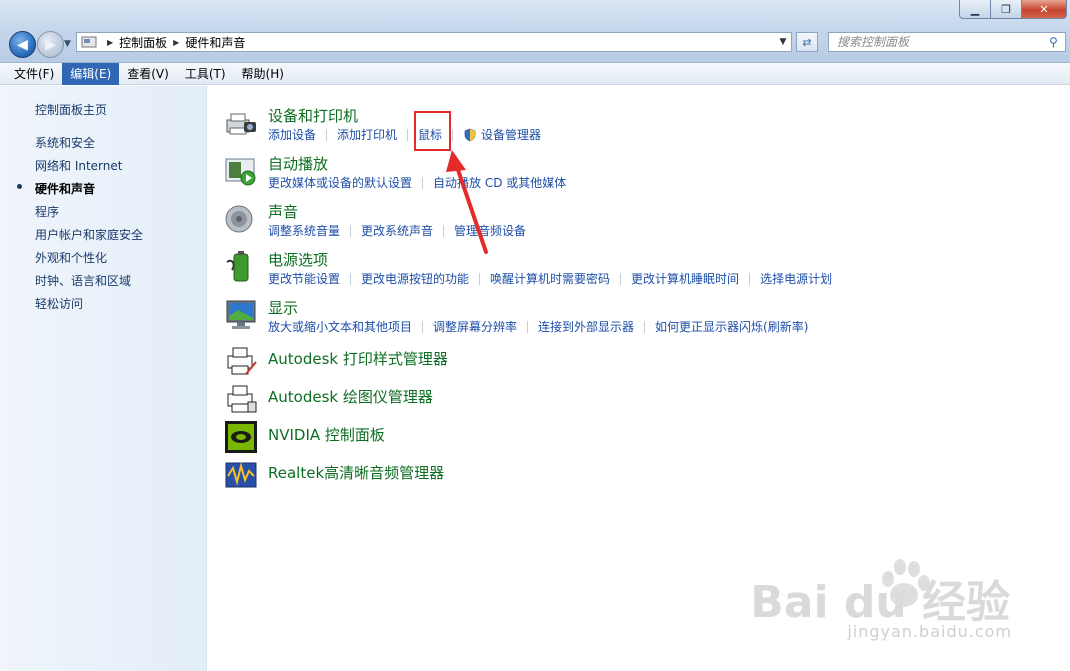 This screenshot has width=1070, height=671. What do you see at coordinates (67, 44) in the screenshot?
I see `recent-pages-dropdown: ▼` at bounding box center [67, 44].